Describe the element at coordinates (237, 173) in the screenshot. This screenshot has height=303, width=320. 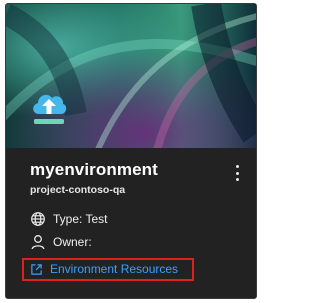
I see `more-vertical-icon` at that location.